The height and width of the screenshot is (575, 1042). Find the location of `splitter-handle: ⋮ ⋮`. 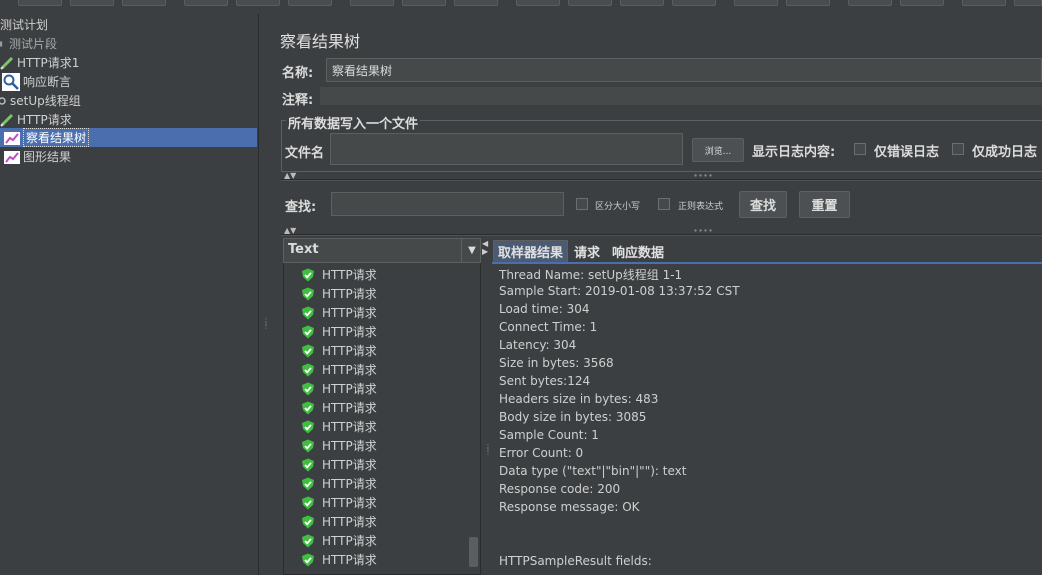

splitter-handle: ⋮ ⋮ is located at coordinates (264, 294).